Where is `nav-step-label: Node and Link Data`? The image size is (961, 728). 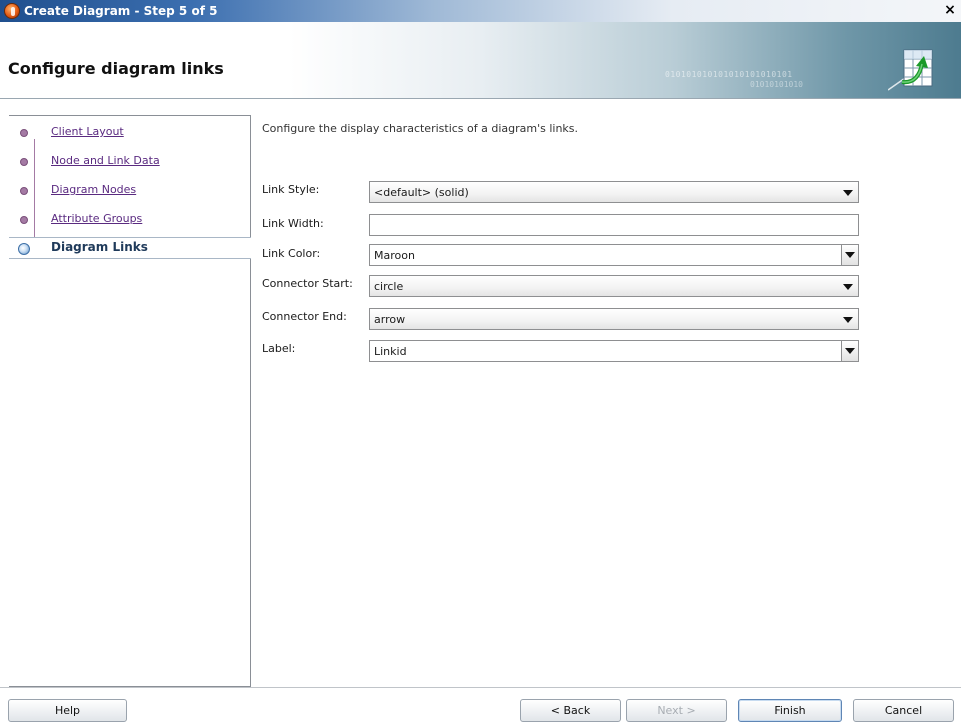
nav-step-label: Node and Link Data is located at coordinates (105, 160).